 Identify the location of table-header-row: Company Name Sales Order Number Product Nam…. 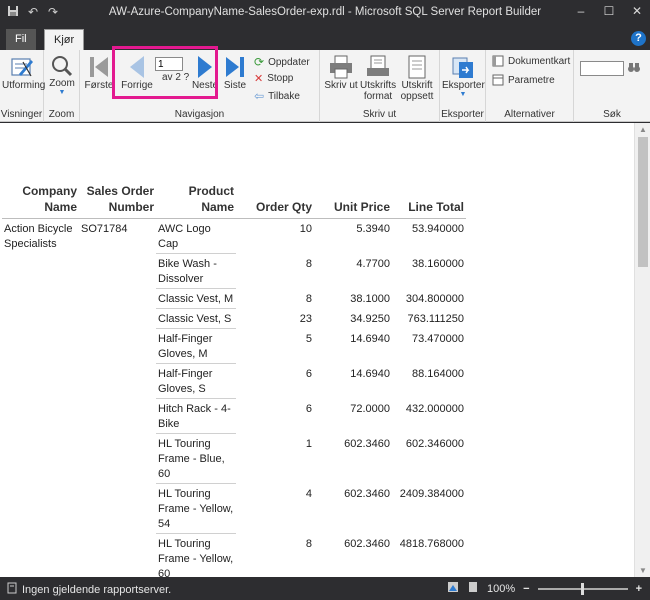
(234, 201).